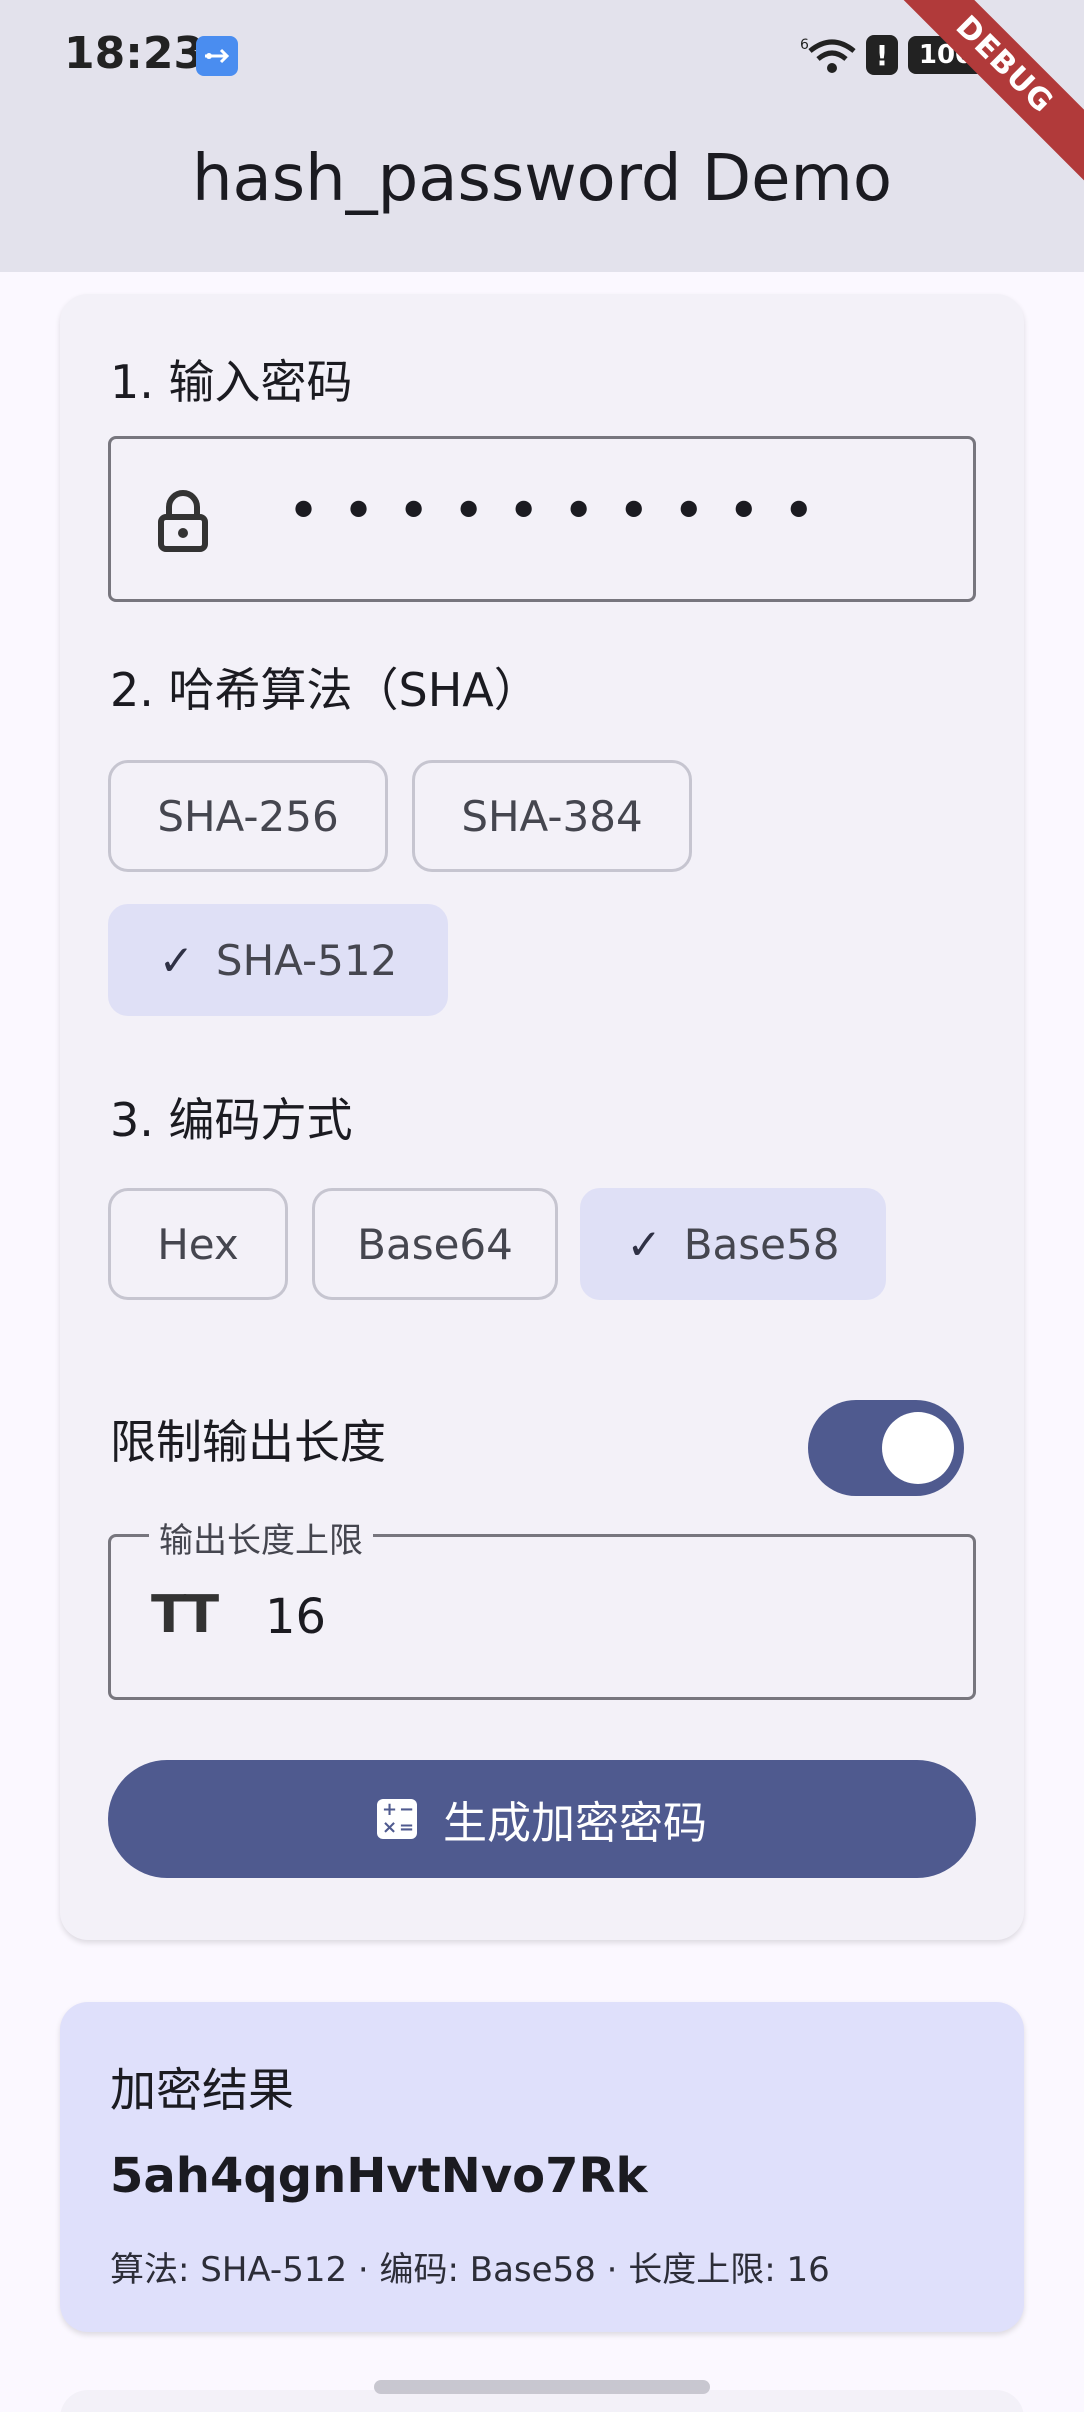 This screenshot has width=1084, height=2412. What do you see at coordinates (378, 2176) in the screenshot?
I see `result-value: 5ah4qgnHvtNvo7Rk` at bounding box center [378, 2176].